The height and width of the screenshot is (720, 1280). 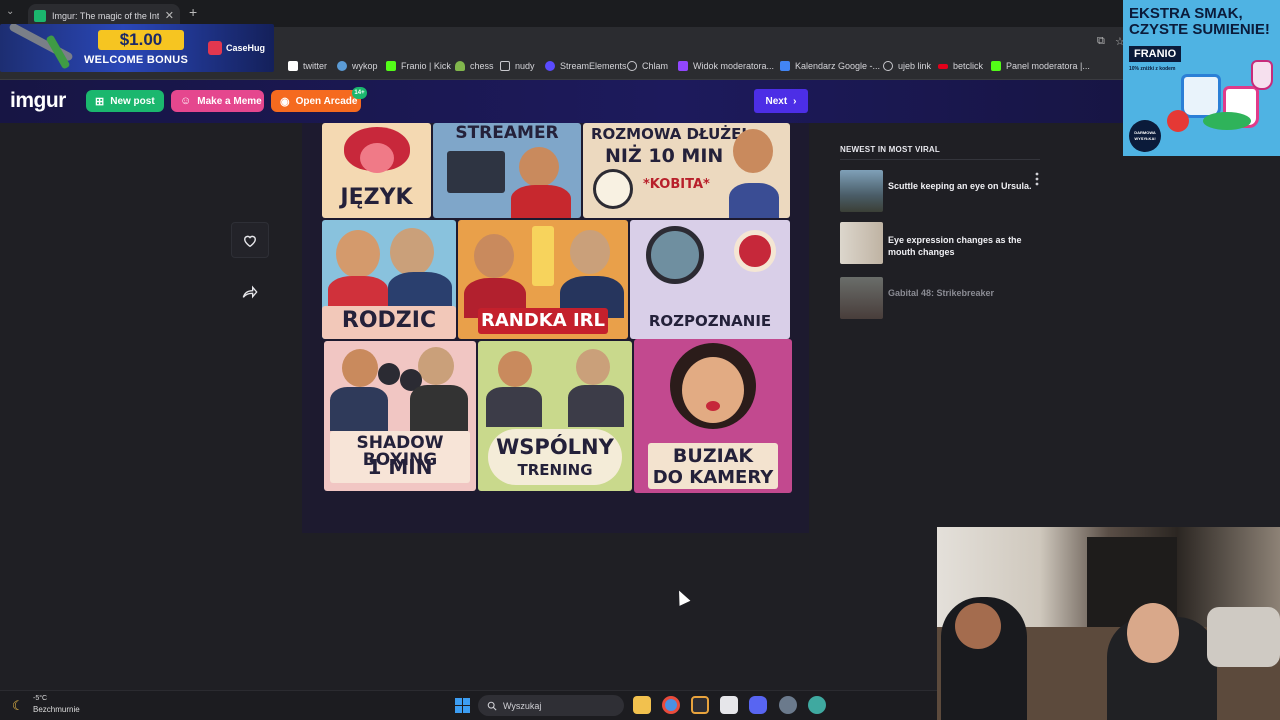 I want to click on translate-icon: ⧉, so click(x=1101, y=41).